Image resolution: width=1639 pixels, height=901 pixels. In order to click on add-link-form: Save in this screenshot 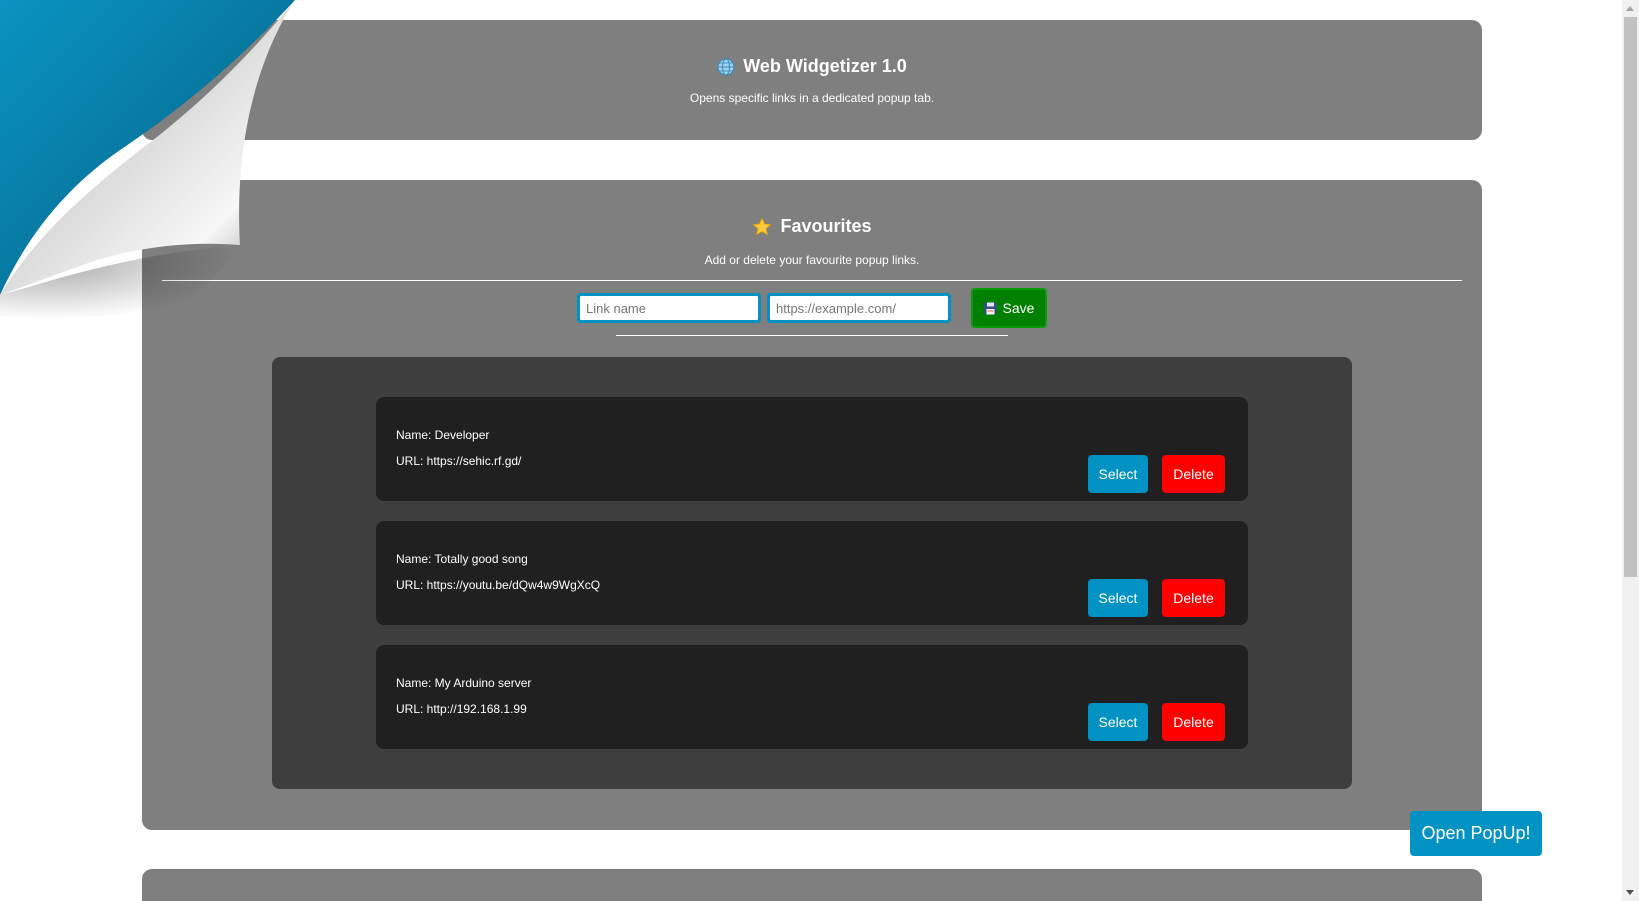, I will do `click(812, 308)`.